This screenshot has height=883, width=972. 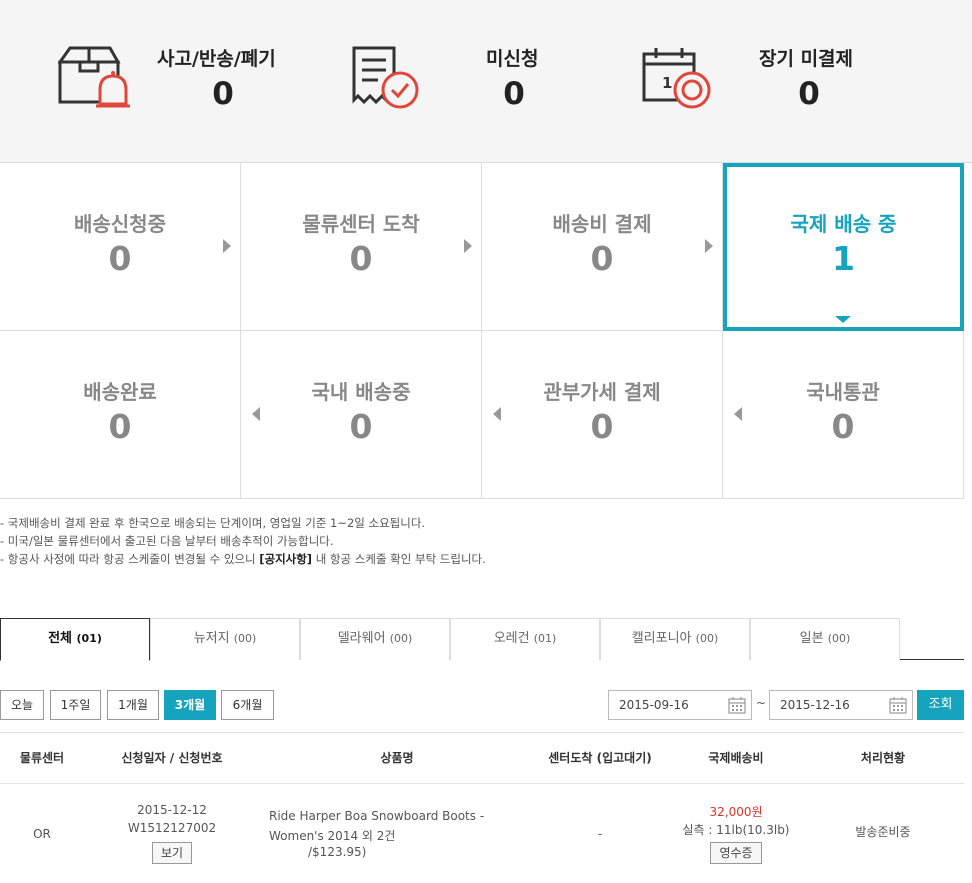 I want to click on status-label: 물류센터 도착, so click(x=361, y=224).